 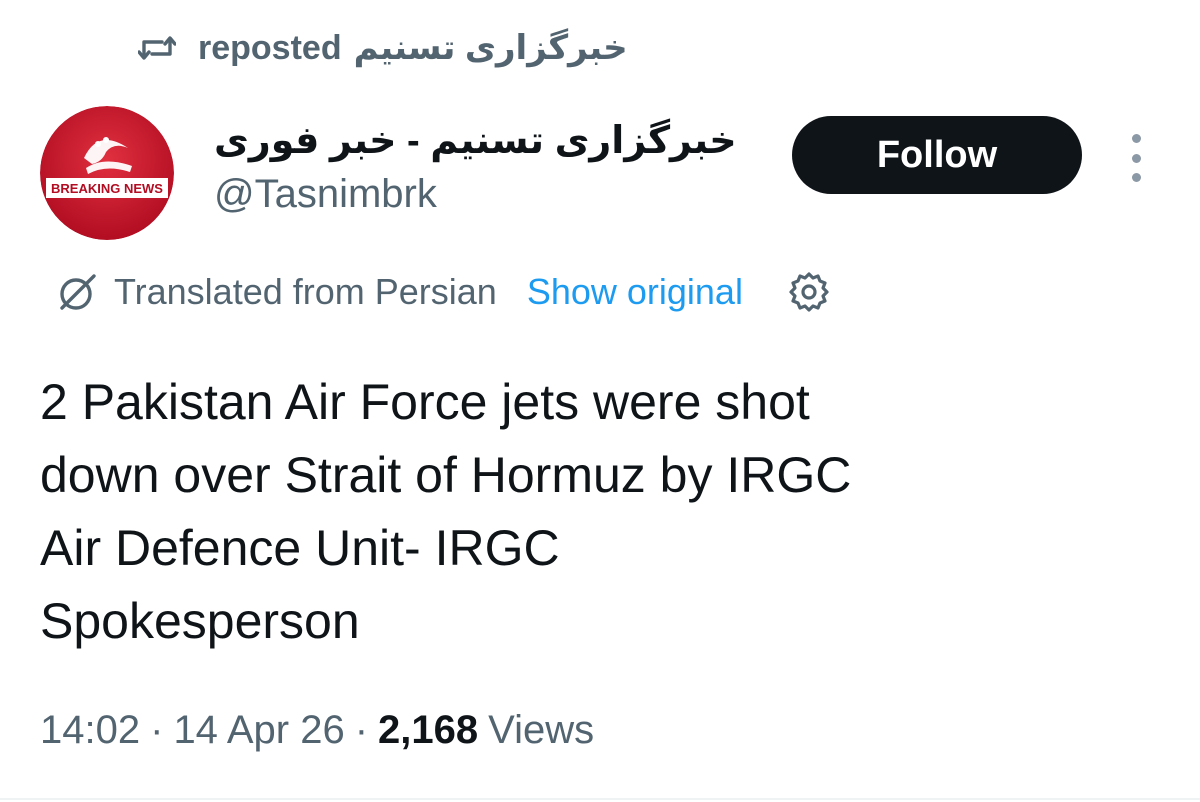 I want to click on tweet-text-line: down over Strait of Hormuz by IRGC, so click(x=446, y=475).